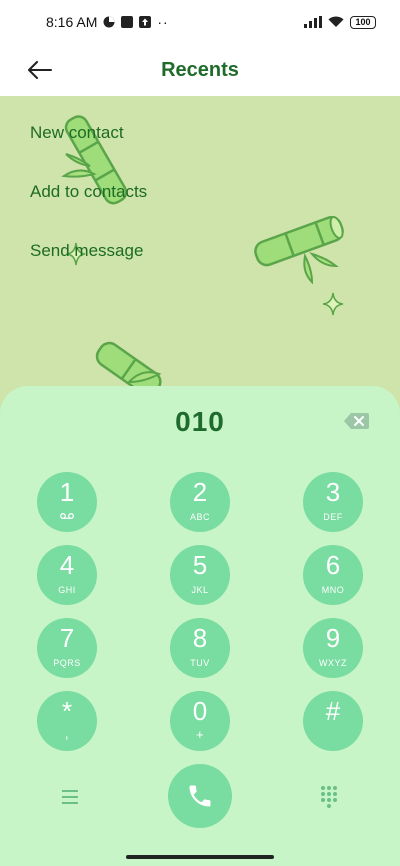  I want to click on key-2: 2 ABC, so click(200, 502).